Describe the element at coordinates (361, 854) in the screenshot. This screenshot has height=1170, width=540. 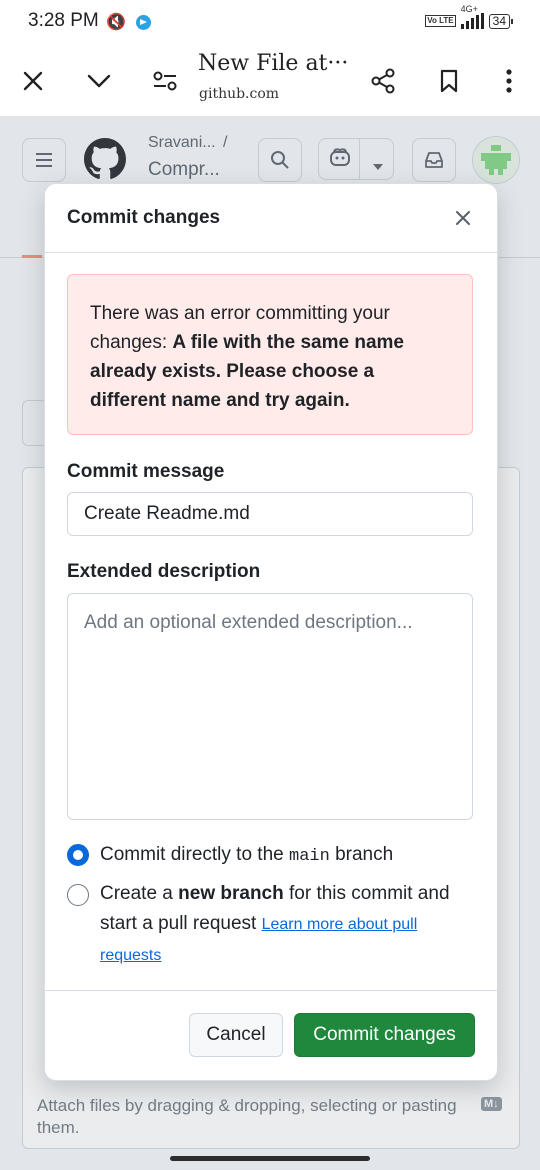
I see `option1-suffix: branch` at that location.